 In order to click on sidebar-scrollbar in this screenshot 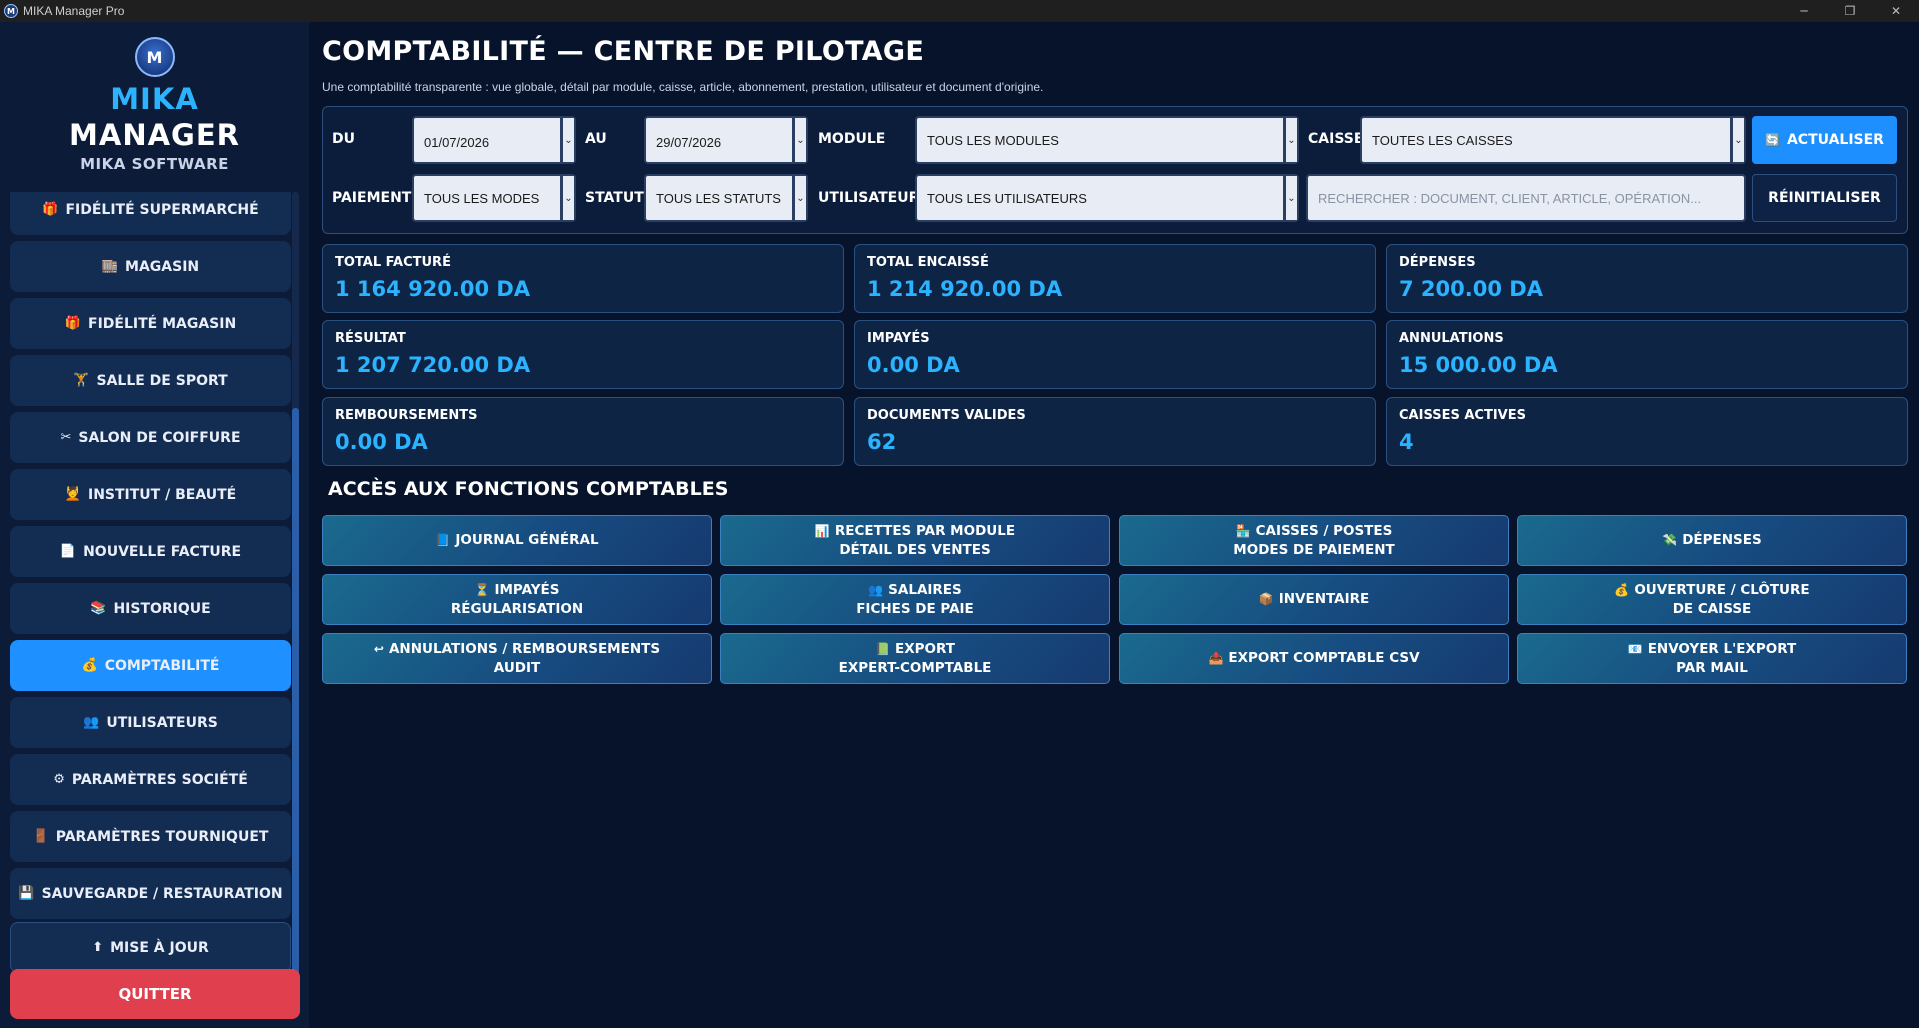, I will do `click(295, 587)`.